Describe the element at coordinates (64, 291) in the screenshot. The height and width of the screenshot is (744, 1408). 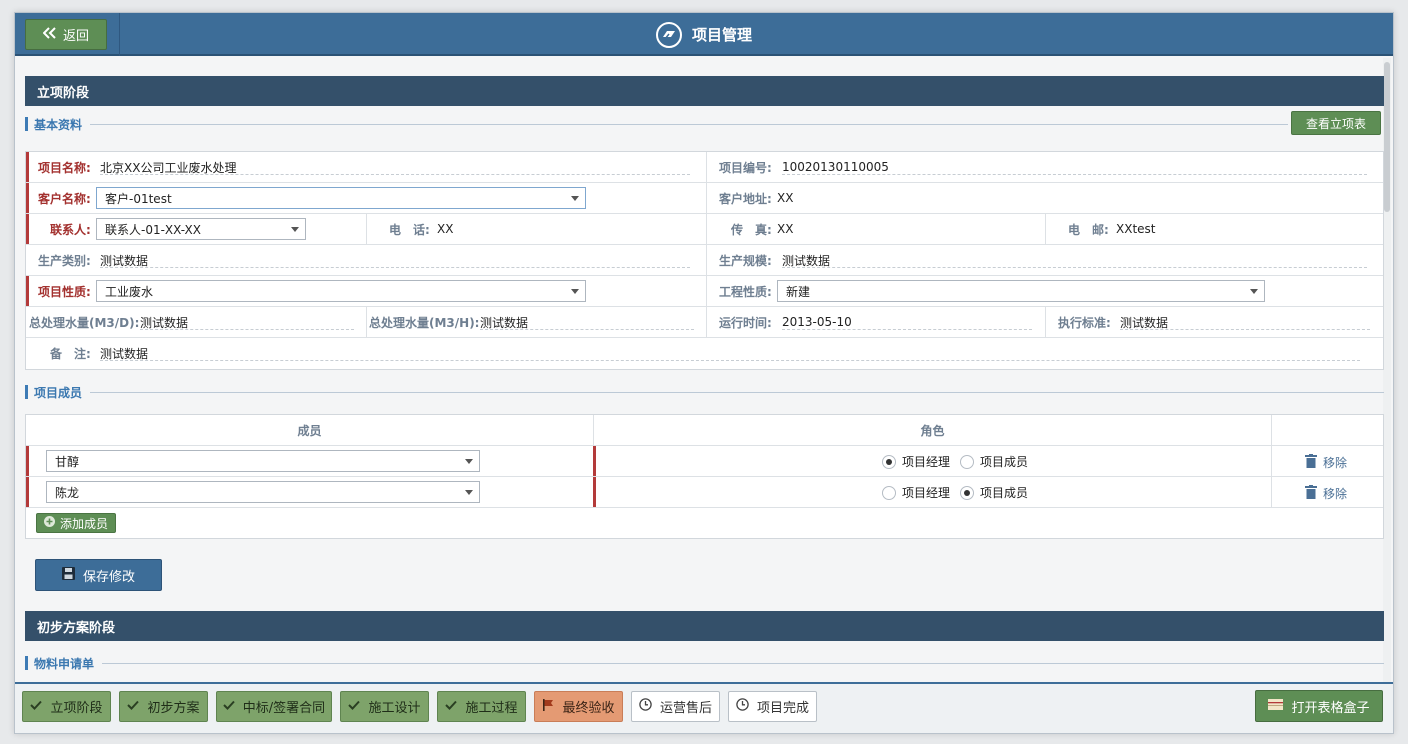
I see `project-nature-label: 项目性质:` at that location.